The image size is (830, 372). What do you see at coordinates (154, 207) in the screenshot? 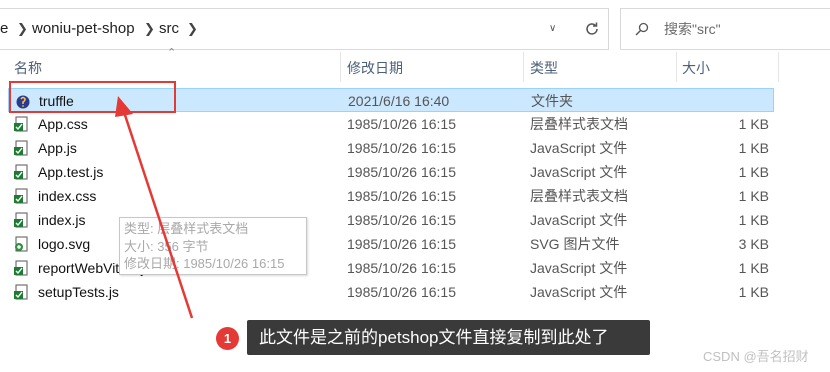
I see `annotation-arrow` at bounding box center [154, 207].